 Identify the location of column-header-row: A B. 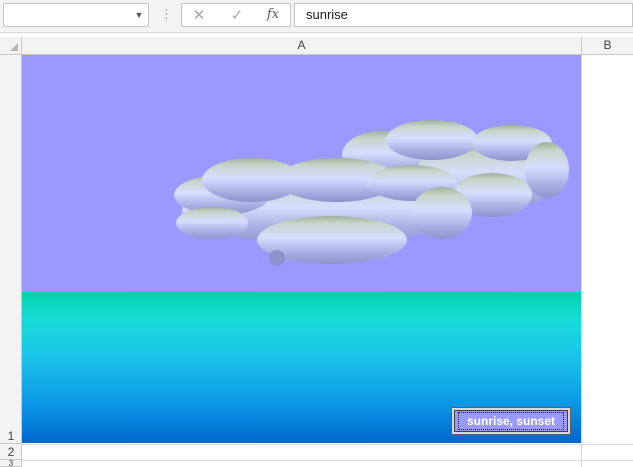
(316, 46).